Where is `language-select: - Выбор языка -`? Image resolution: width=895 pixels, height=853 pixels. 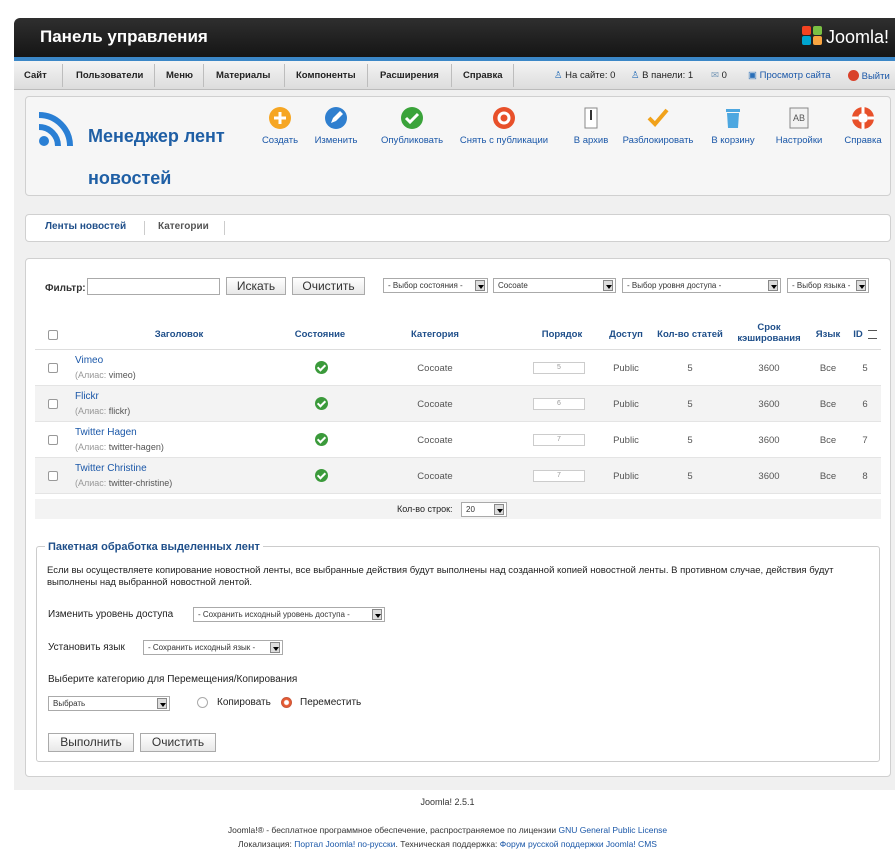 language-select: - Выбор языка - is located at coordinates (828, 285).